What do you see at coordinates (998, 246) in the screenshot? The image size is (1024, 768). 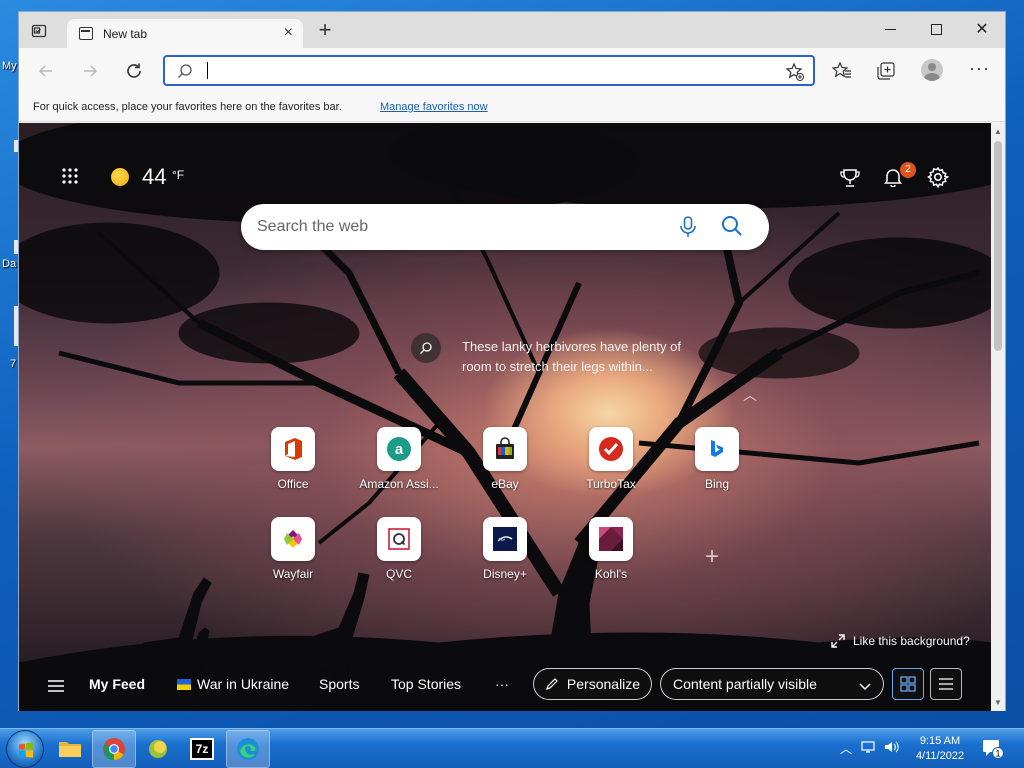 I see `scroll-thumb` at bounding box center [998, 246].